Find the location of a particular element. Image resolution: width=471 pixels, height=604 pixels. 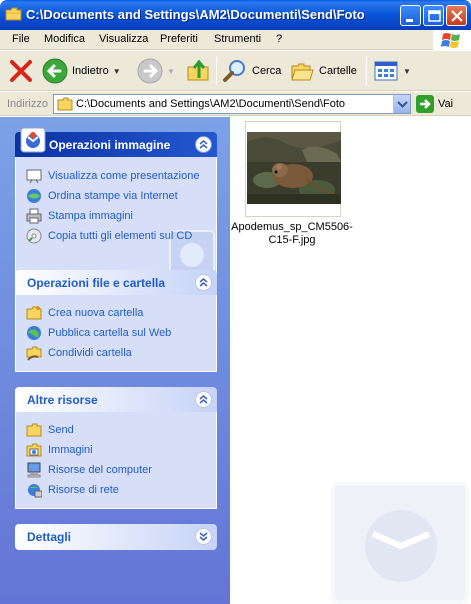

task-label: Pubblica cartella sul Web is located at coordinates (110, 333).